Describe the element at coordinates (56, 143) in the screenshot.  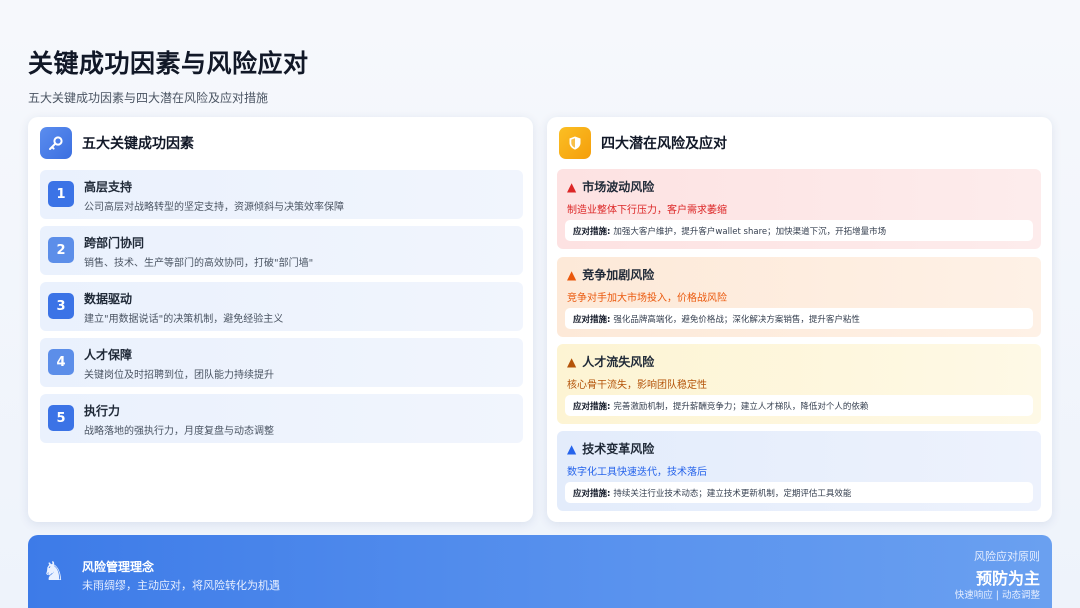
I see `key-icon` at that location.